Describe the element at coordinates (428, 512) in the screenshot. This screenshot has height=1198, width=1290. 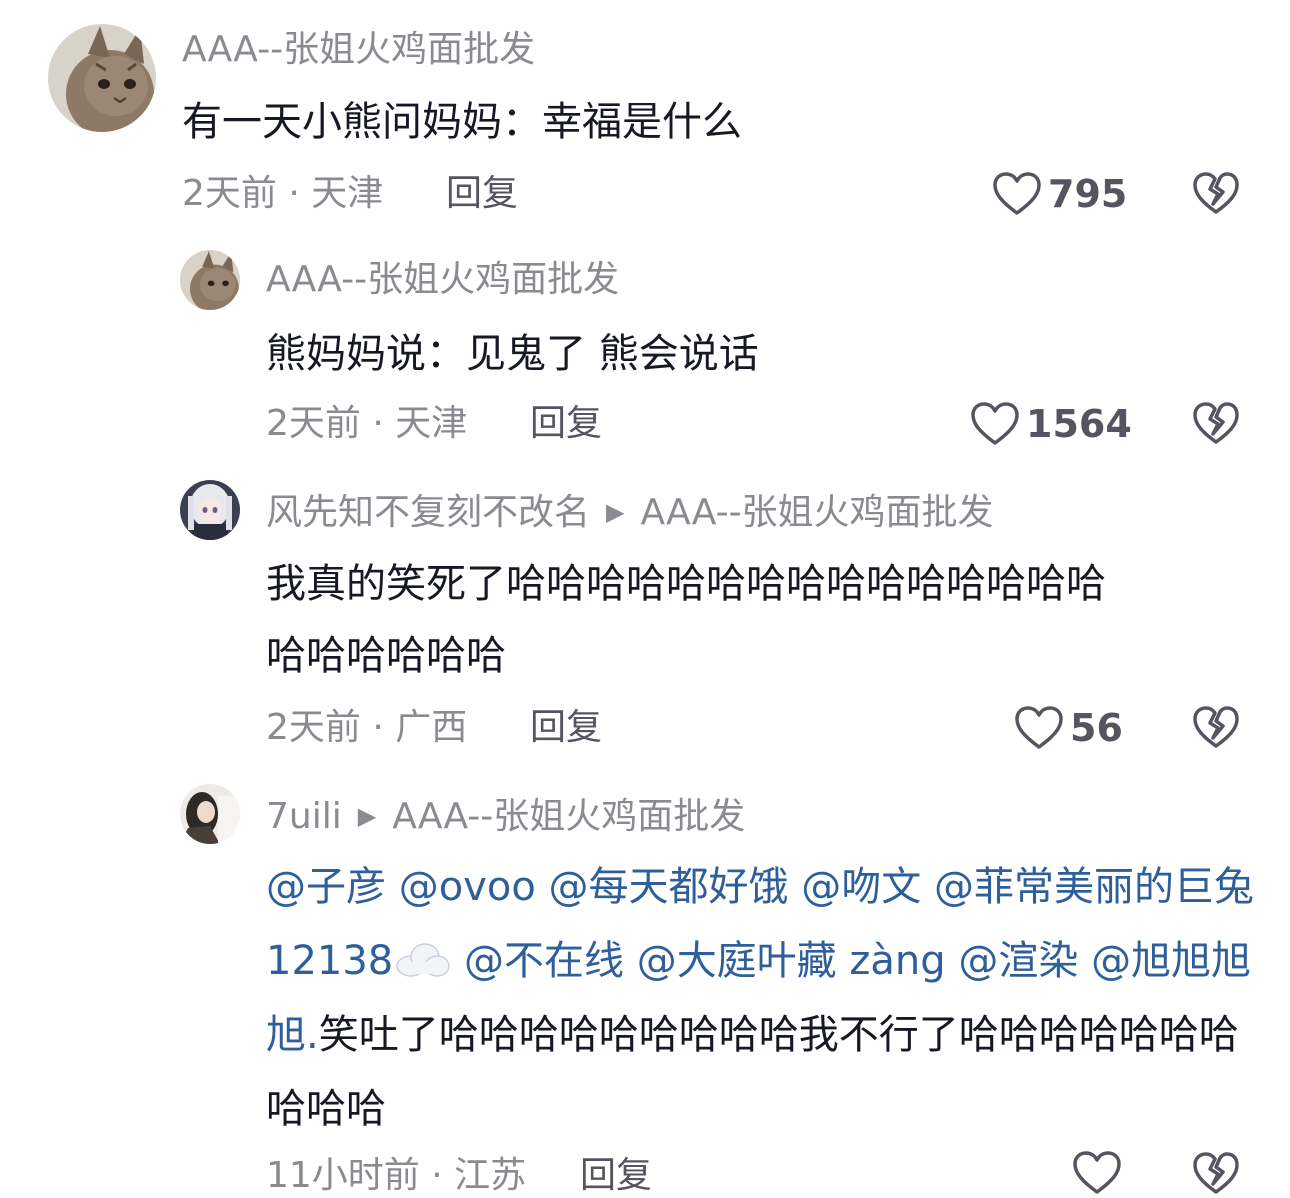
I see `username-text: 风先知不复刻不改名` at that location.